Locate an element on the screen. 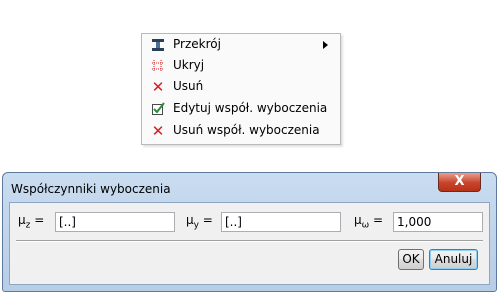 The height and width of the screenshot is (306, 501). menu-label: Przekrój is located at coordinates (197, 44).